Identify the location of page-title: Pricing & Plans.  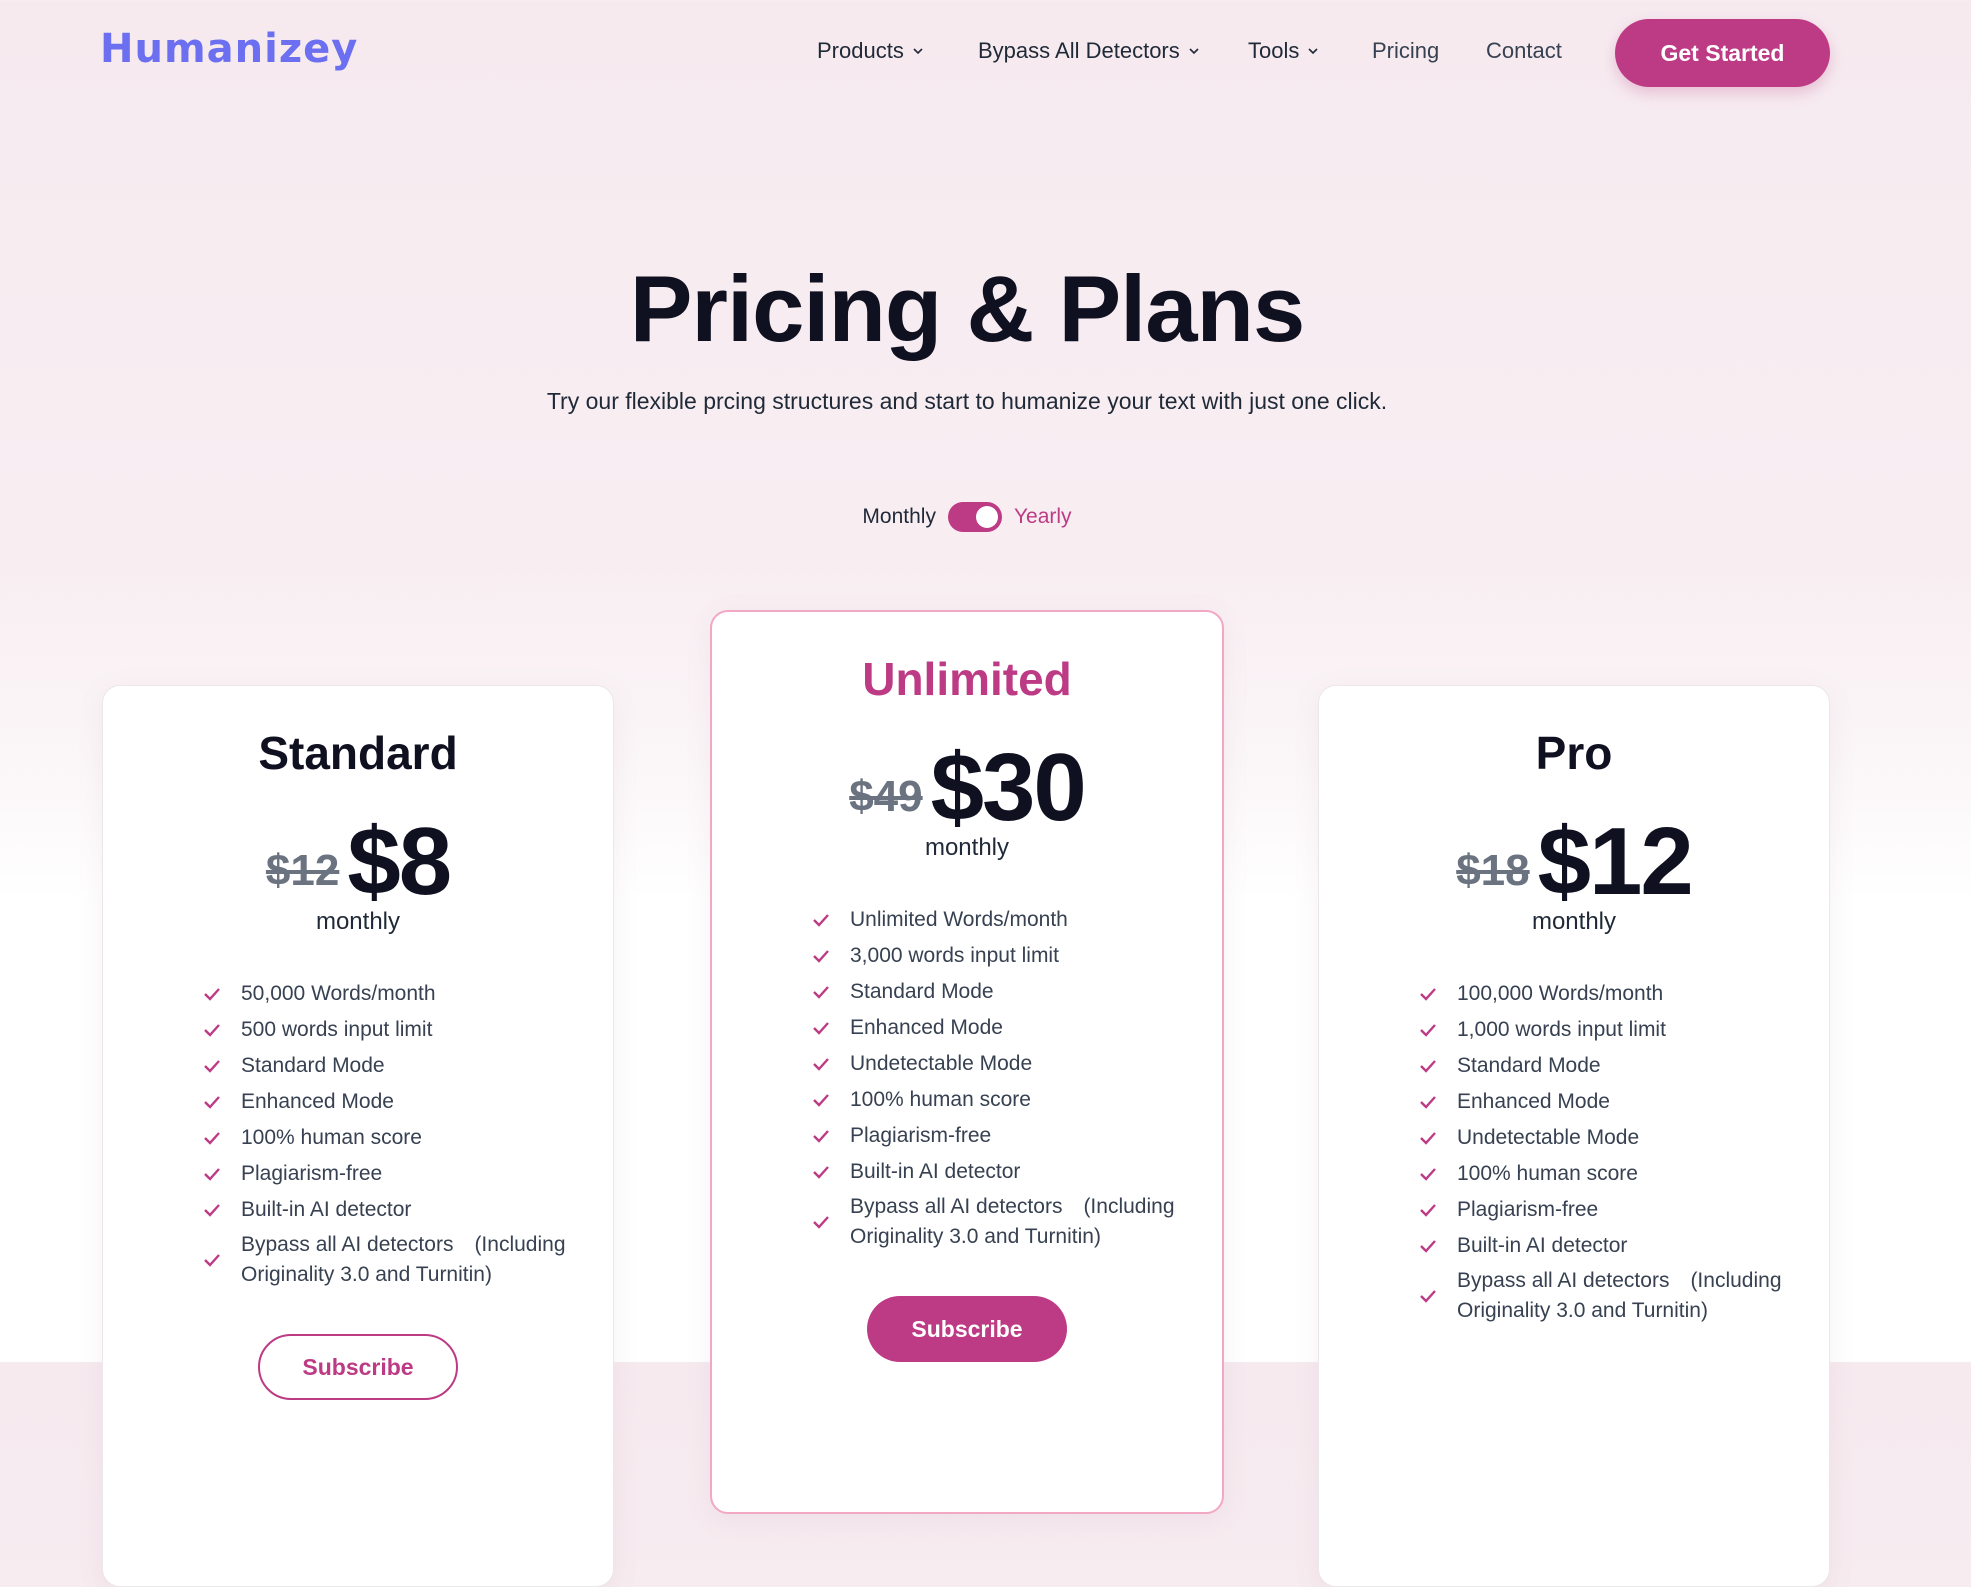
(967, 308).